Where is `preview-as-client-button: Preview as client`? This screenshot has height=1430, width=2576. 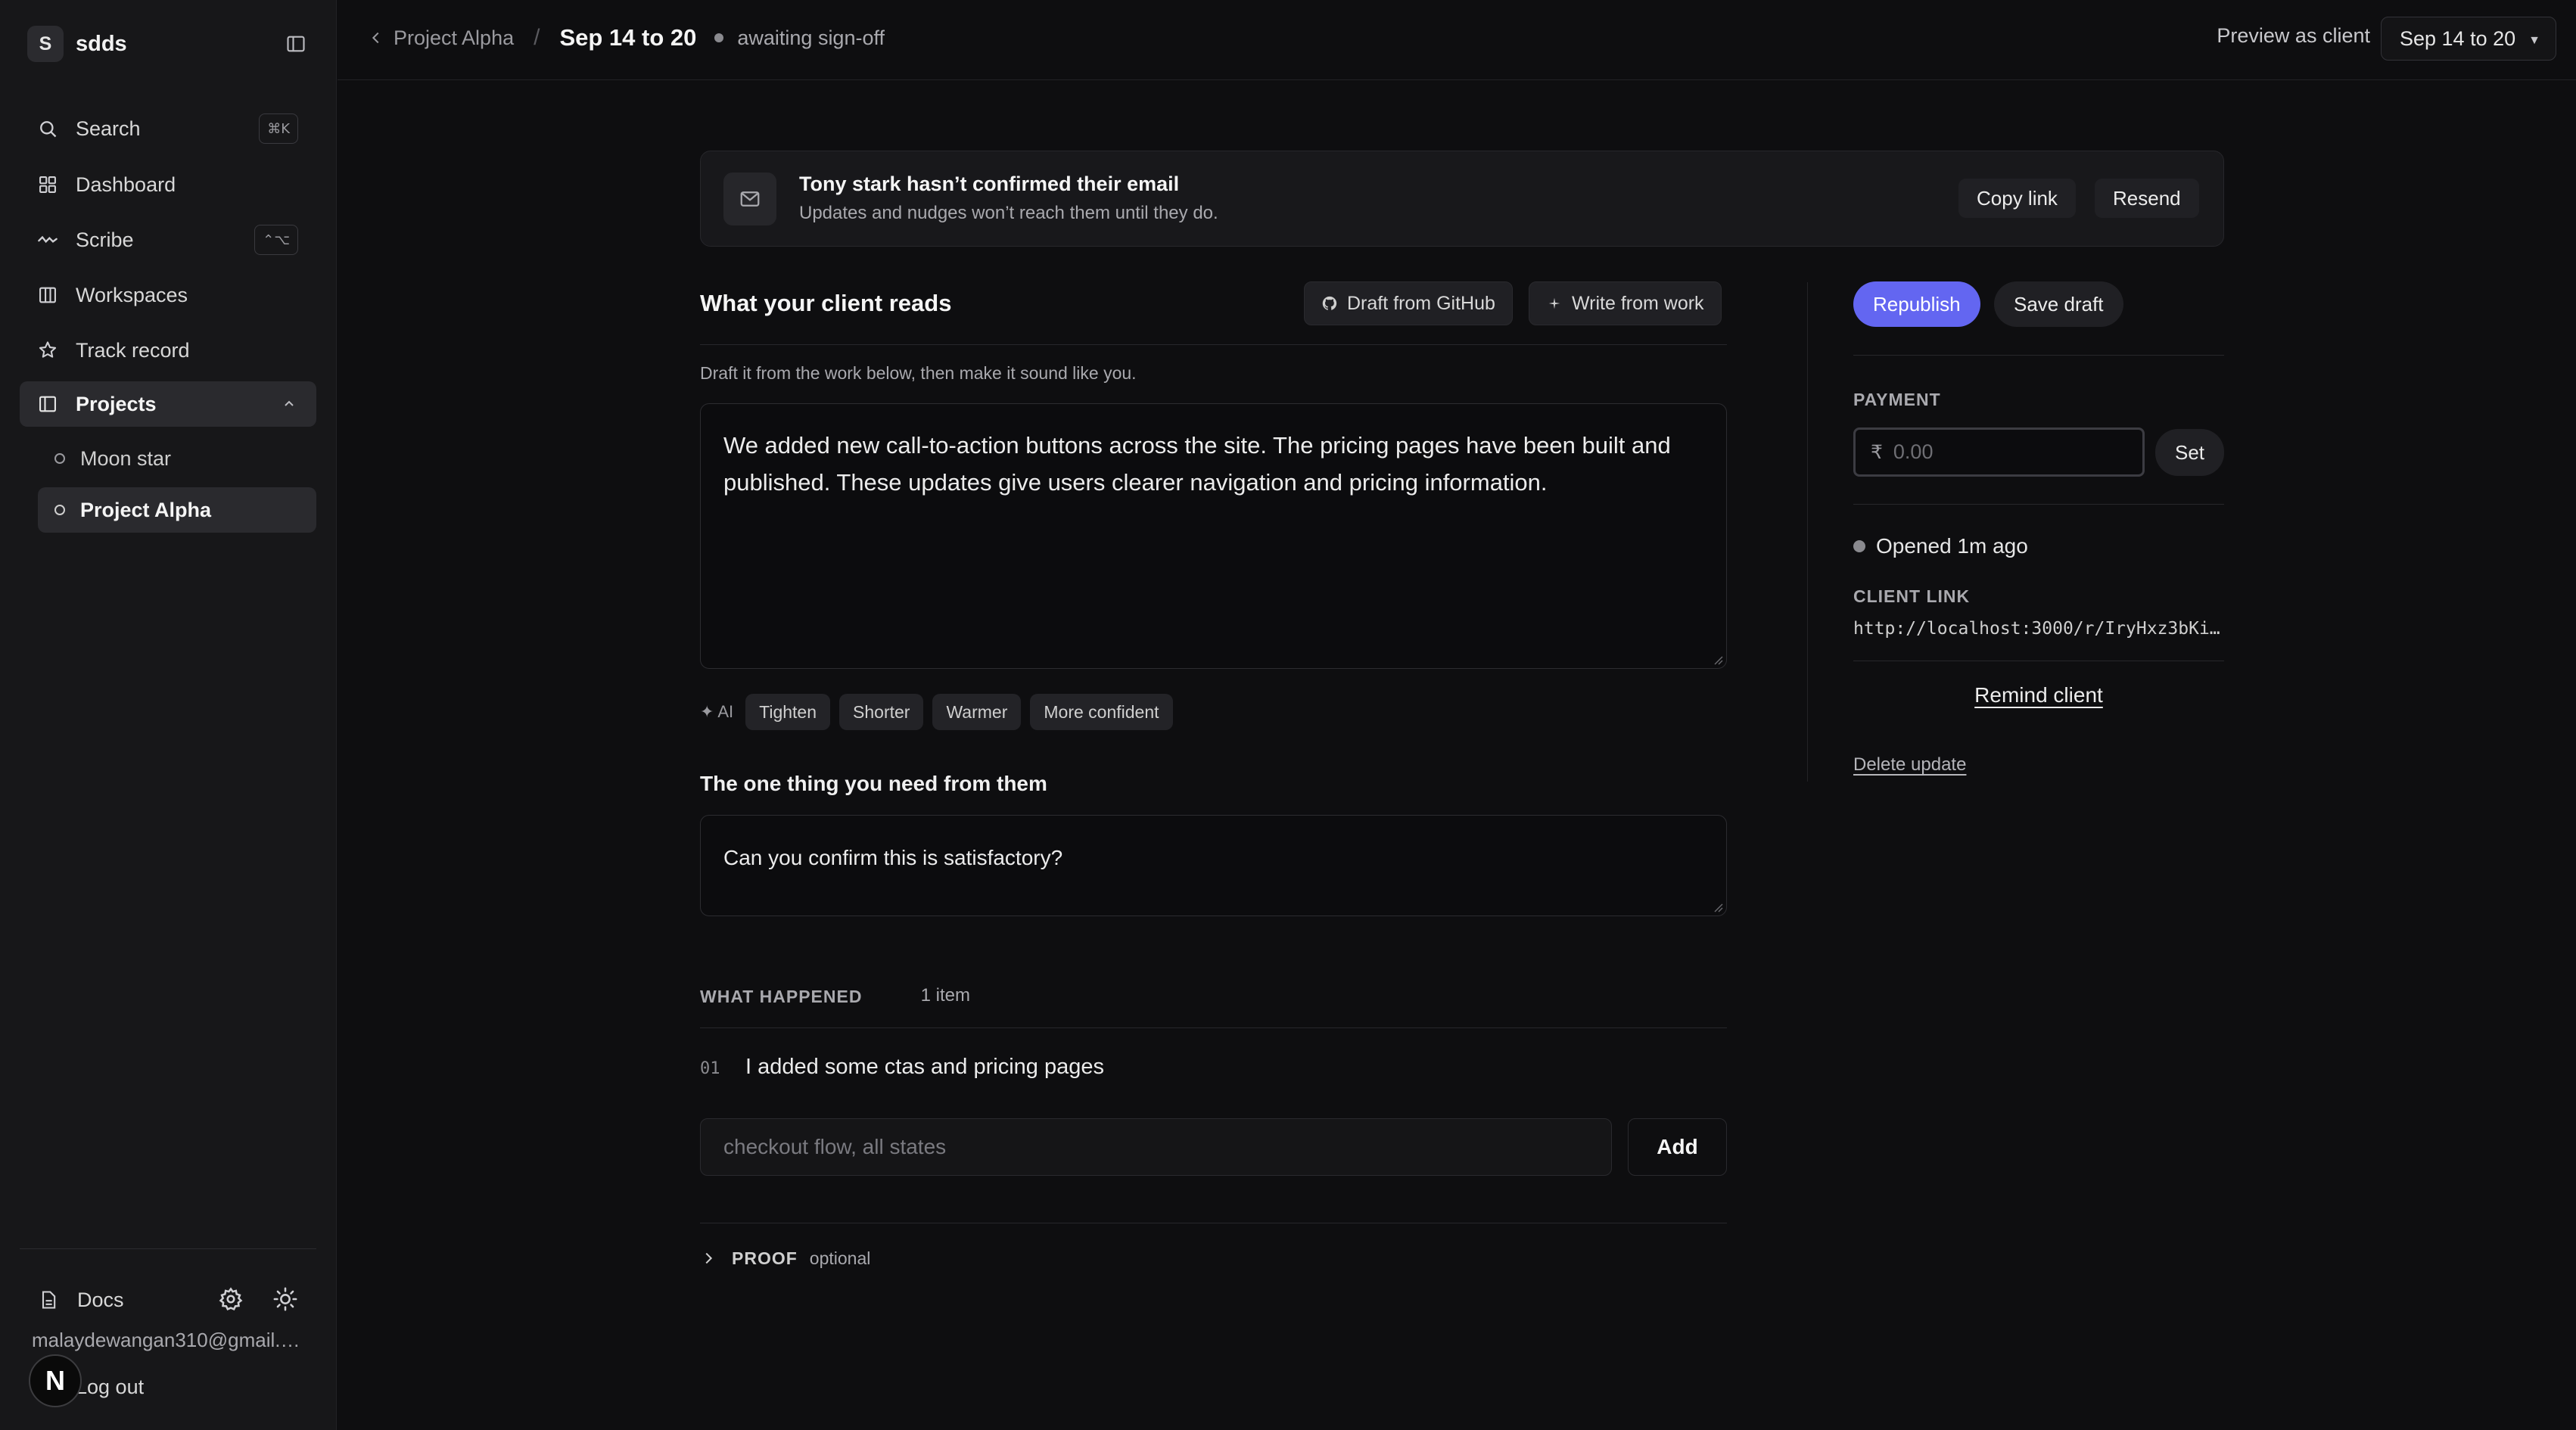 preview-as-client-button: Preview as client is located at coordinates (2293, 36).